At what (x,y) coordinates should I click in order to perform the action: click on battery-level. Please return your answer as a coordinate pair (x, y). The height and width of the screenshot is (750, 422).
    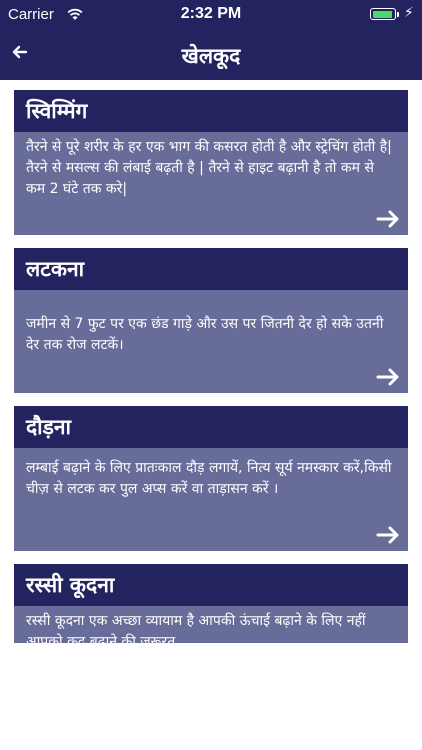
    Looking at the image, I should click on (382, 14).